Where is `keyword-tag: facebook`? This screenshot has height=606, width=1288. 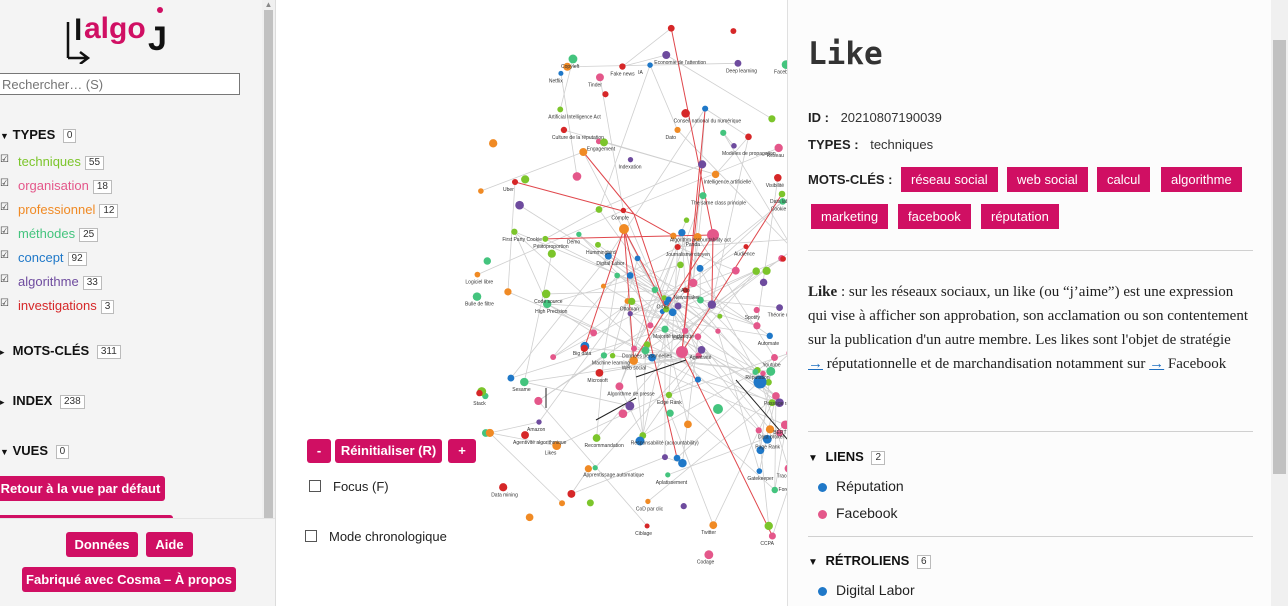 keyword-tag: facebook is located at coordinates (934, 216).